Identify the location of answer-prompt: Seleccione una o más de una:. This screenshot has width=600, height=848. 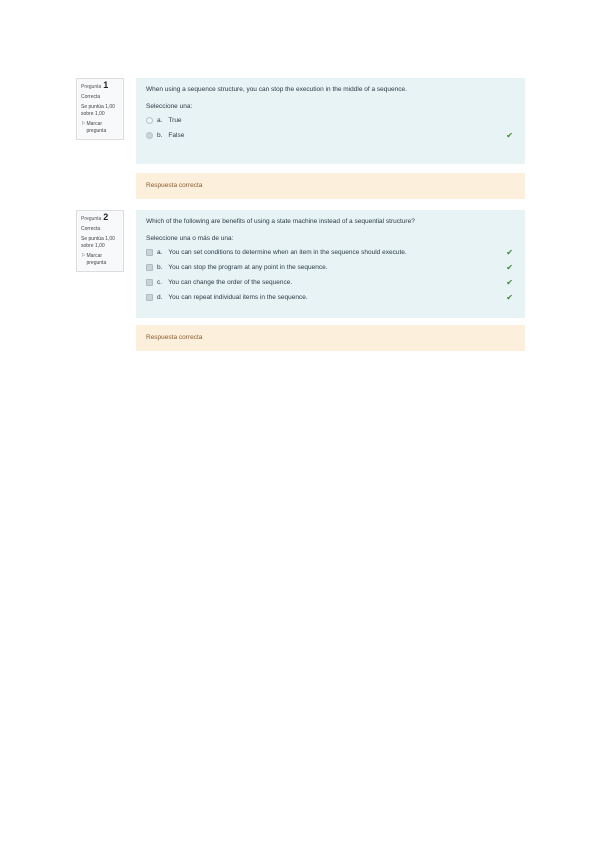
(190, 238).